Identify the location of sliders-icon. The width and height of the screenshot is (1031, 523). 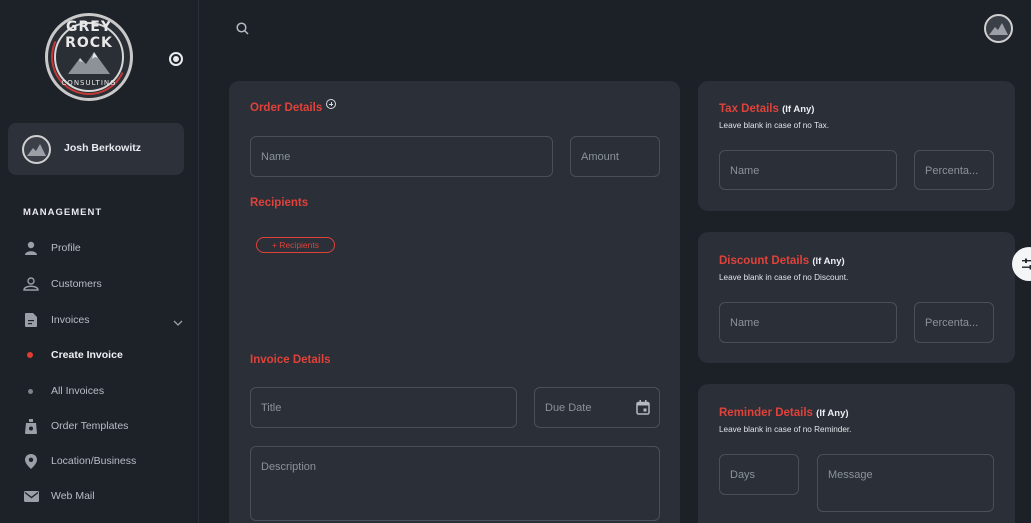
(1026, 264).